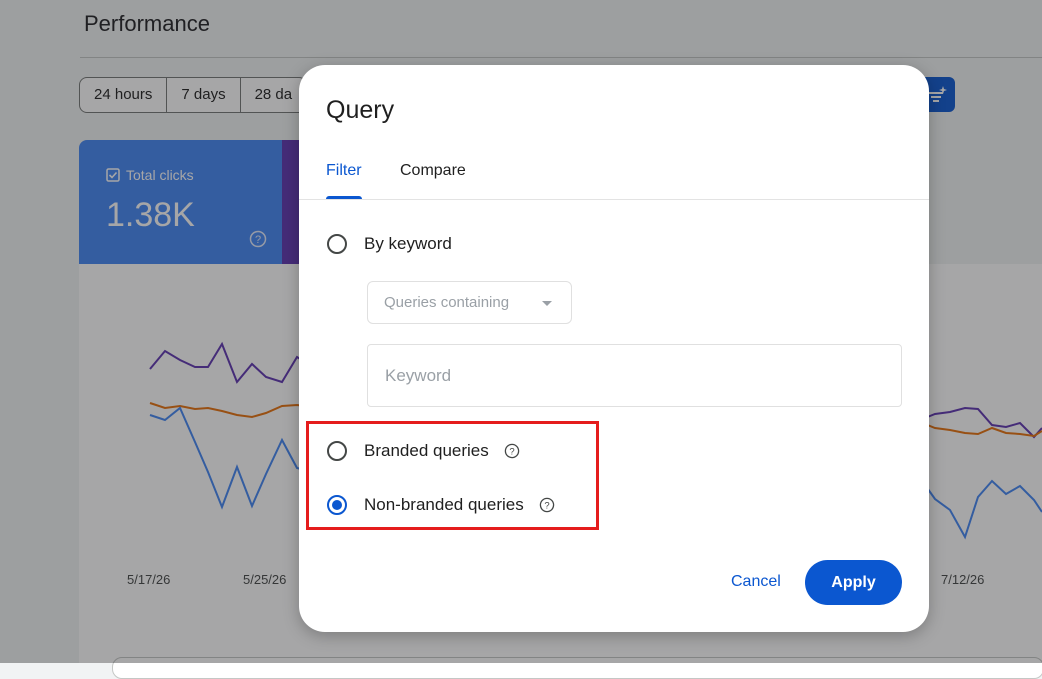  What do you see at coordinates (344, 171) in the screenshot?
I see `tab-filter: Filter` at bounding box center [344, 171].